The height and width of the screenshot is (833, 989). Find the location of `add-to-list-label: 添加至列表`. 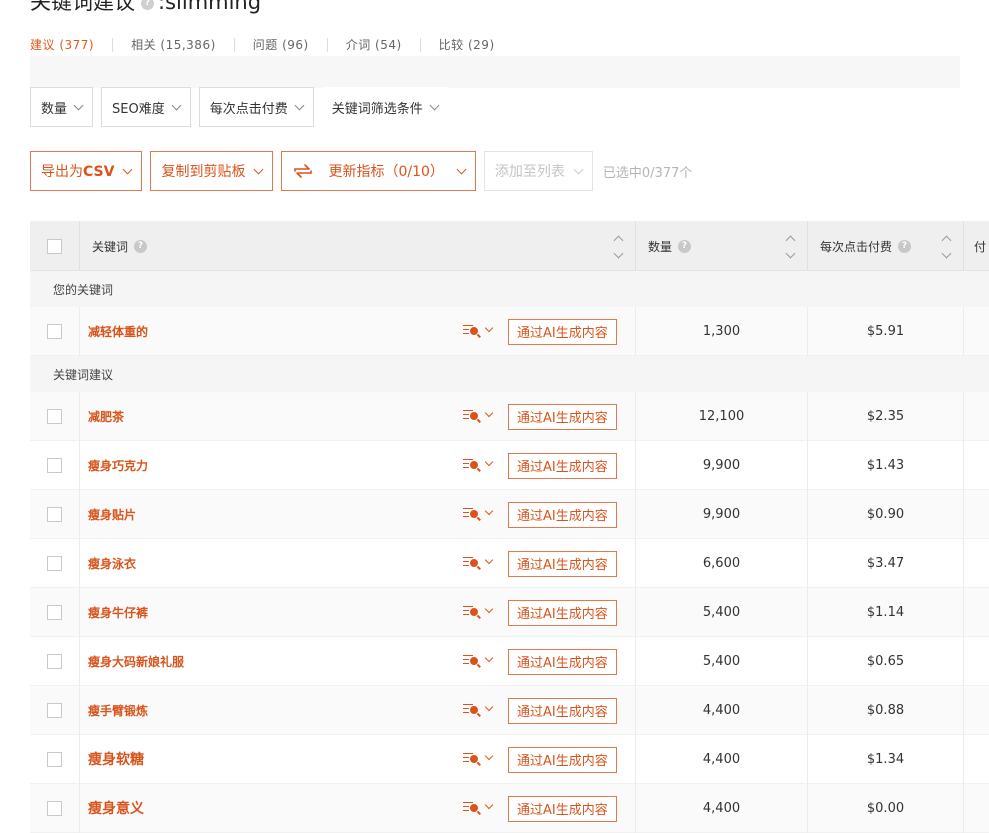

add-to-list-label: 添加至列表 is located at coordinates (529, 172).